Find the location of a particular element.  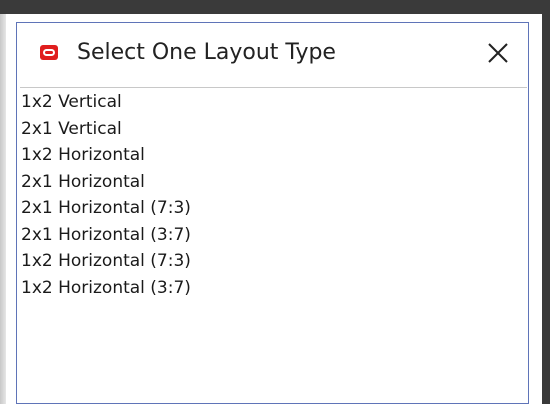

list-item: 1x2 Horizontal (7:3) is located at coordinates (273, 261).